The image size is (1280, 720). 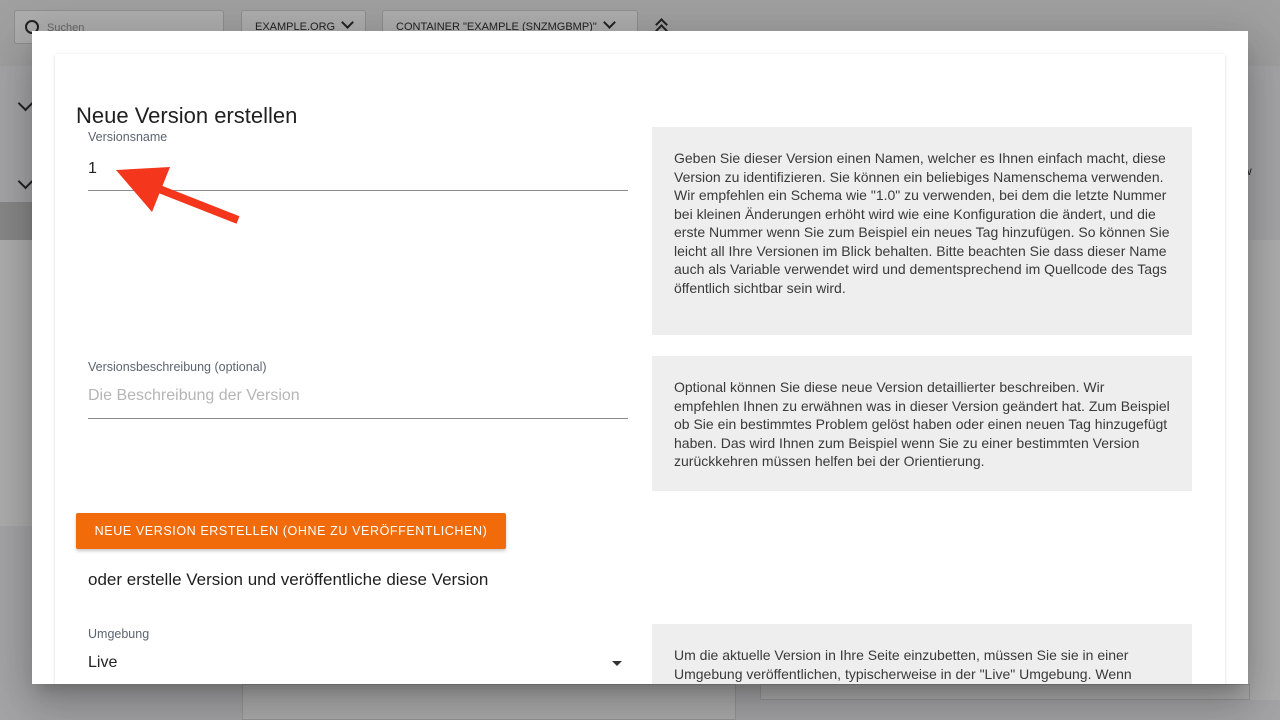 I want to click on version-name-label: Versionsname, so click(x=128, y=137).